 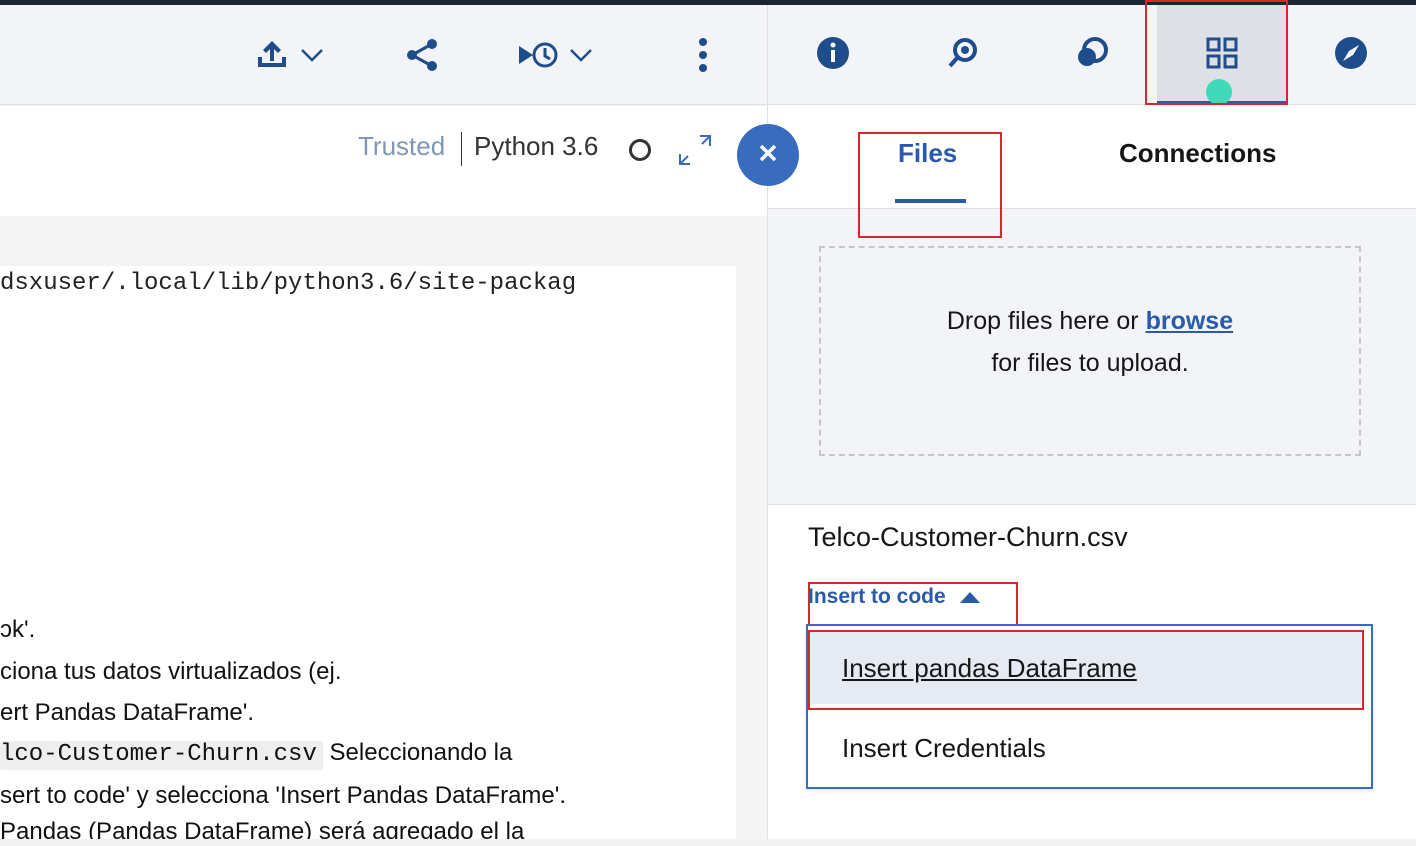 I want to click on insert-to-code-button: Insert to code, so click(x=894, y=597).